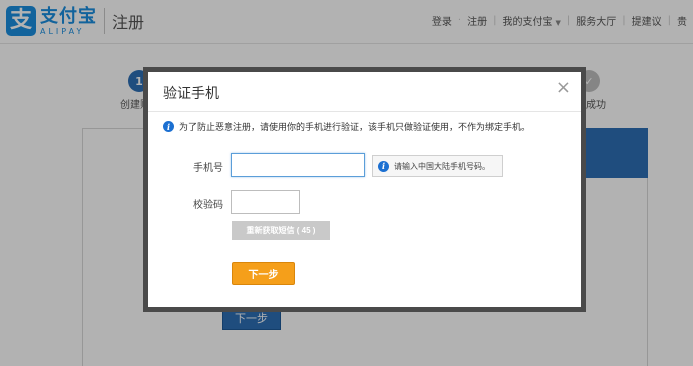 The width and height of the screenshot is (693, 366). What do you see at coordinates (355, 128) in the screenshot?
I see `notice-text: 为了防止恶意注册，请使用你的手机进行验证，该手机只做验证使用，不作为绑定手机。` at bounding box center [355, 128].